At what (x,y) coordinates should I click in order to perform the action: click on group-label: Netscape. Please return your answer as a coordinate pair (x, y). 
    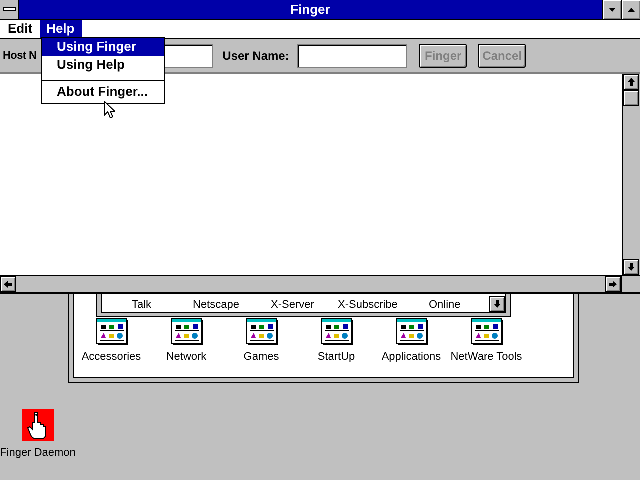
    Looking at the image, I should click on (216, 305).